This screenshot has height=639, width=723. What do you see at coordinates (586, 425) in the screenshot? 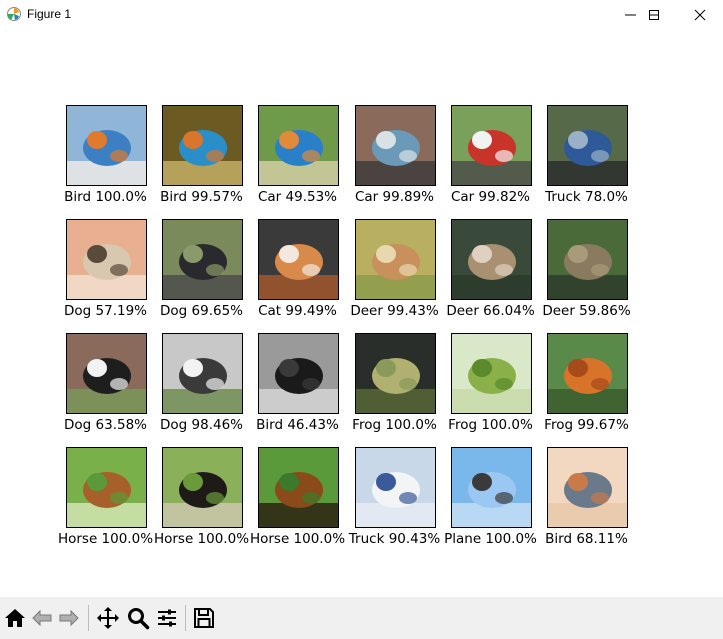
I see `image-caption: Frog 99.67%` at bounding box center [586, 425].